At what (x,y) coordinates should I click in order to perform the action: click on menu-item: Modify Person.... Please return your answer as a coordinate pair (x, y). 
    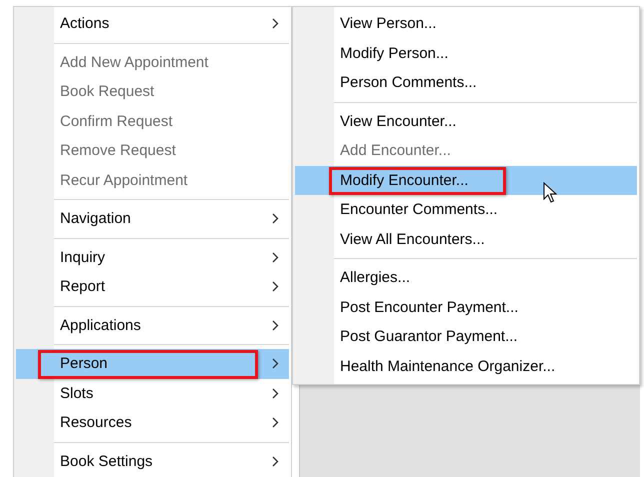
    Looking at the image, I should click on (466, 53).